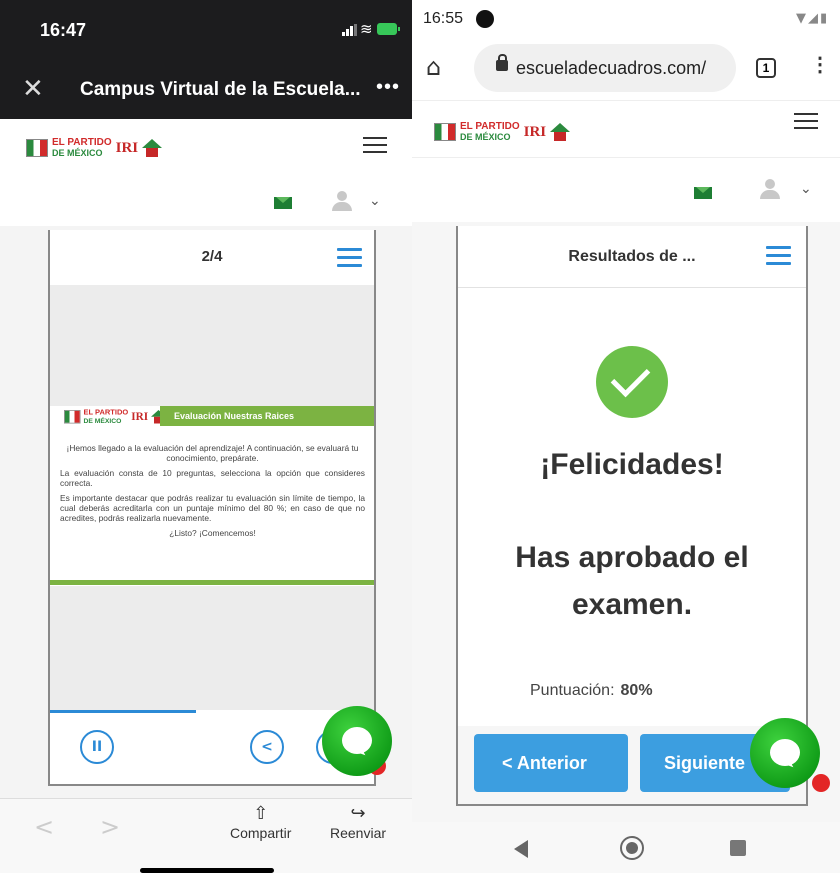 The width and height of the screenshot is (840, 873). I want to click on slide-banner-title: Evaluación Nuestras Raices, so click(267, 416).